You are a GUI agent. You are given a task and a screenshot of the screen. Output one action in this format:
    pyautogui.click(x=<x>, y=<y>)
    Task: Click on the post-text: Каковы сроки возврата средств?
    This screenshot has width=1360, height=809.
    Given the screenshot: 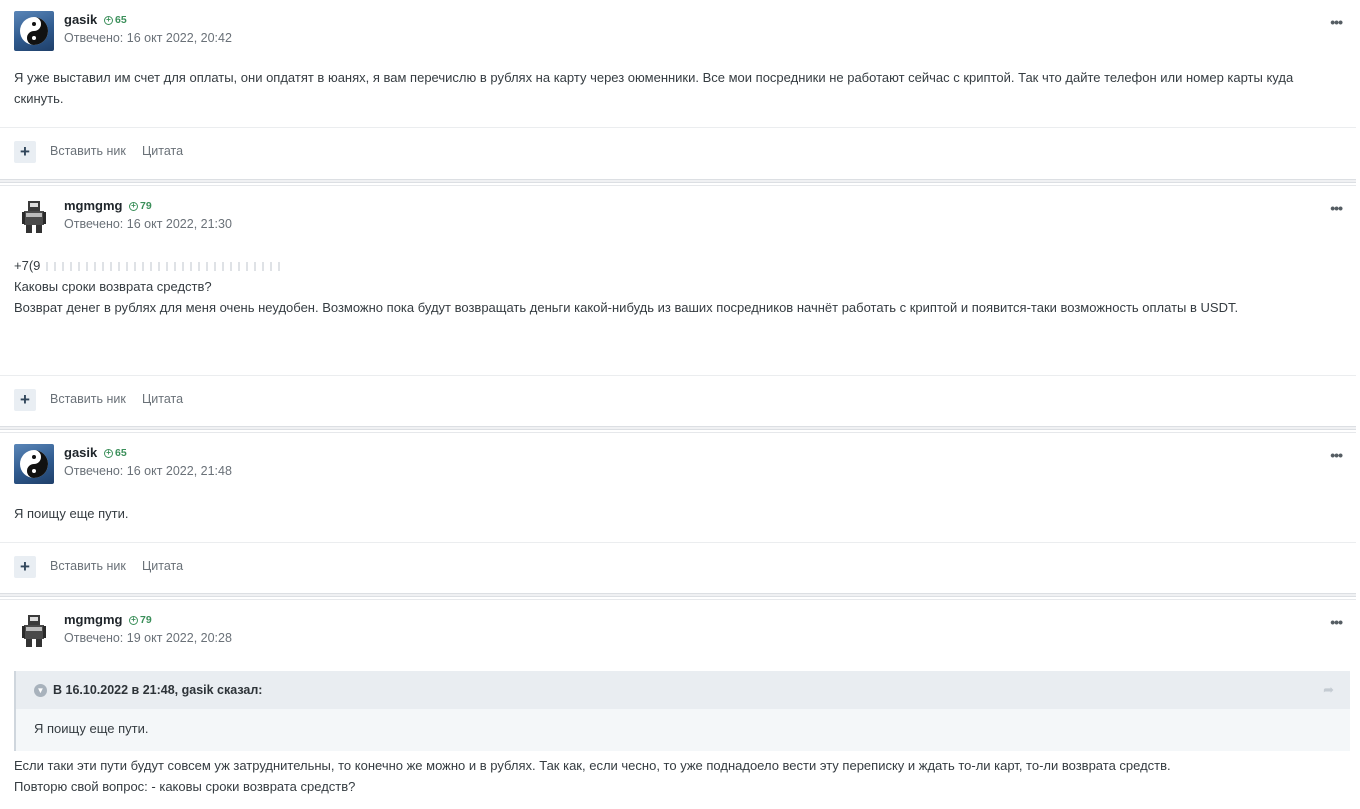 What is the action you would take?
    pyautogui.click(x=113, y=286)
    